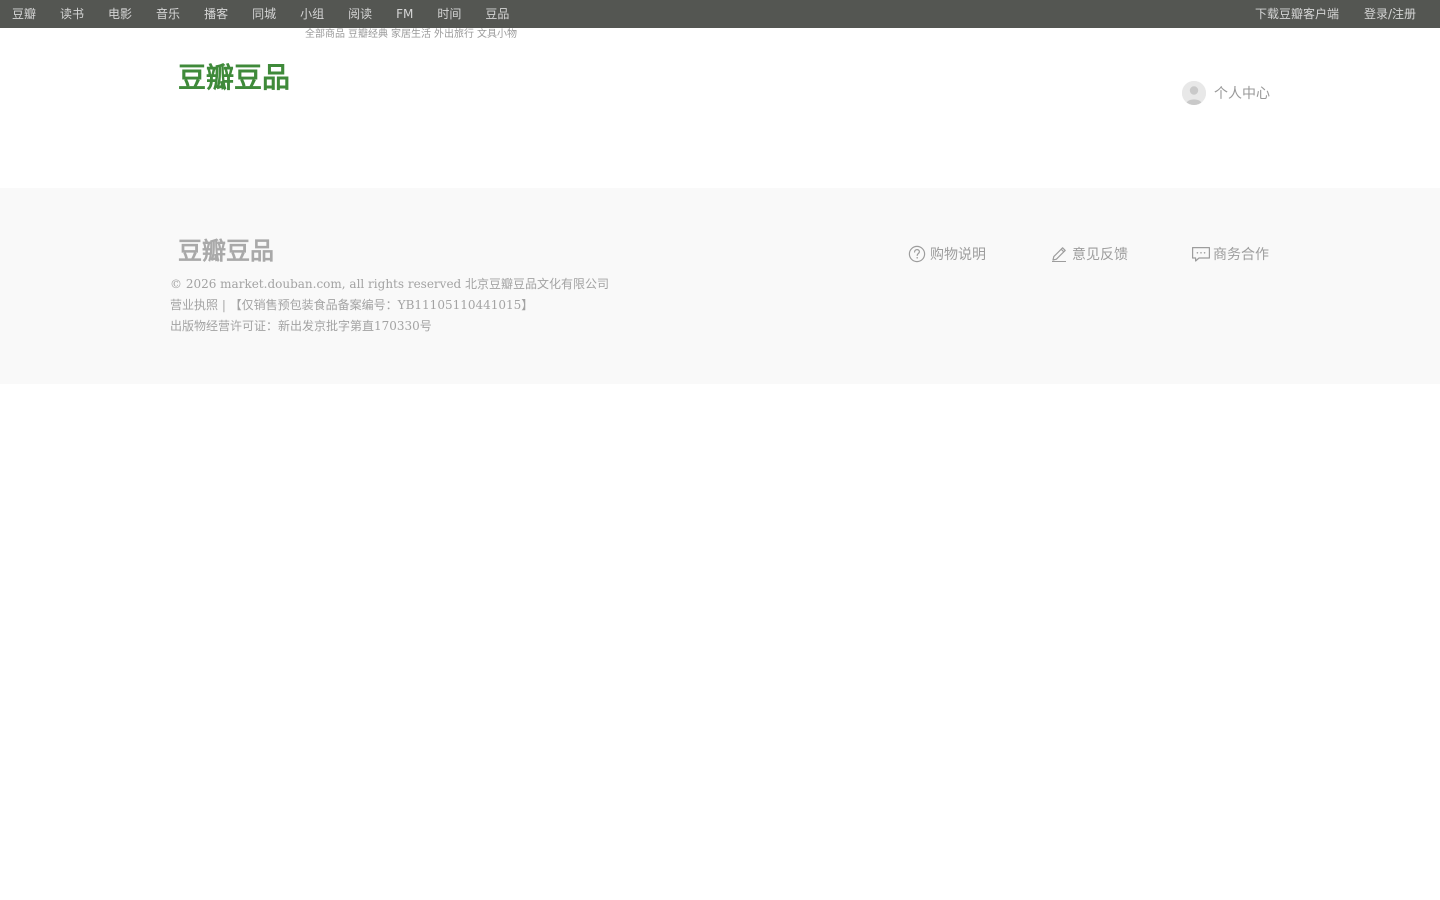 This screenshot has width=1440, height=900. What do you see at coordinates (449, 14) in the screenshot?
I see `nav-time: 时间` at bounding box center [449, 14].